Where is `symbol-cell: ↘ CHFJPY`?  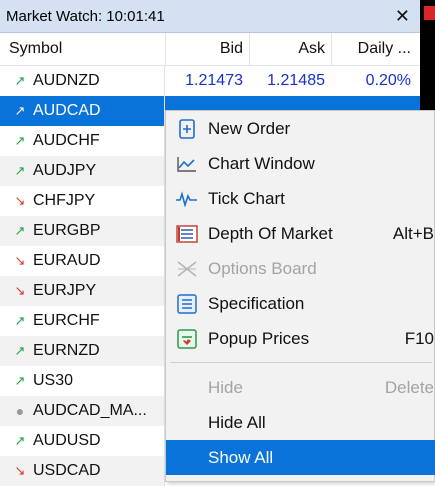 symbol-cell: ↘ CHFJPY is located at coordinates (82, 201).